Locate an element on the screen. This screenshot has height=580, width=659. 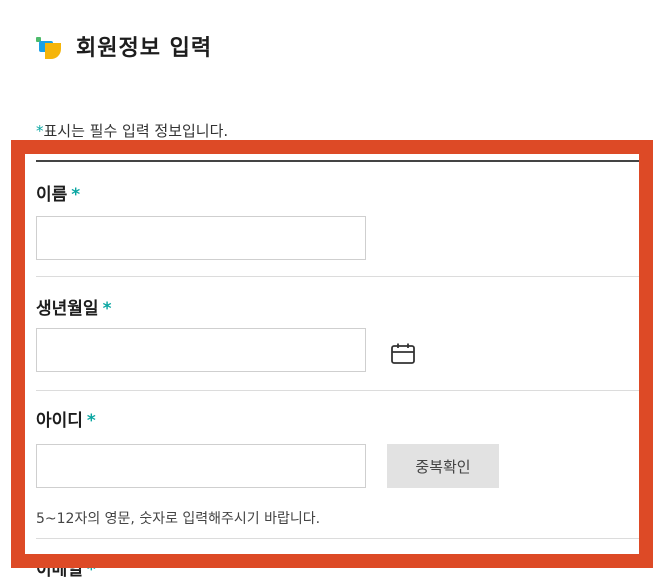
birthdate-label: 생년월일 * is located at coordinates (73, 306).